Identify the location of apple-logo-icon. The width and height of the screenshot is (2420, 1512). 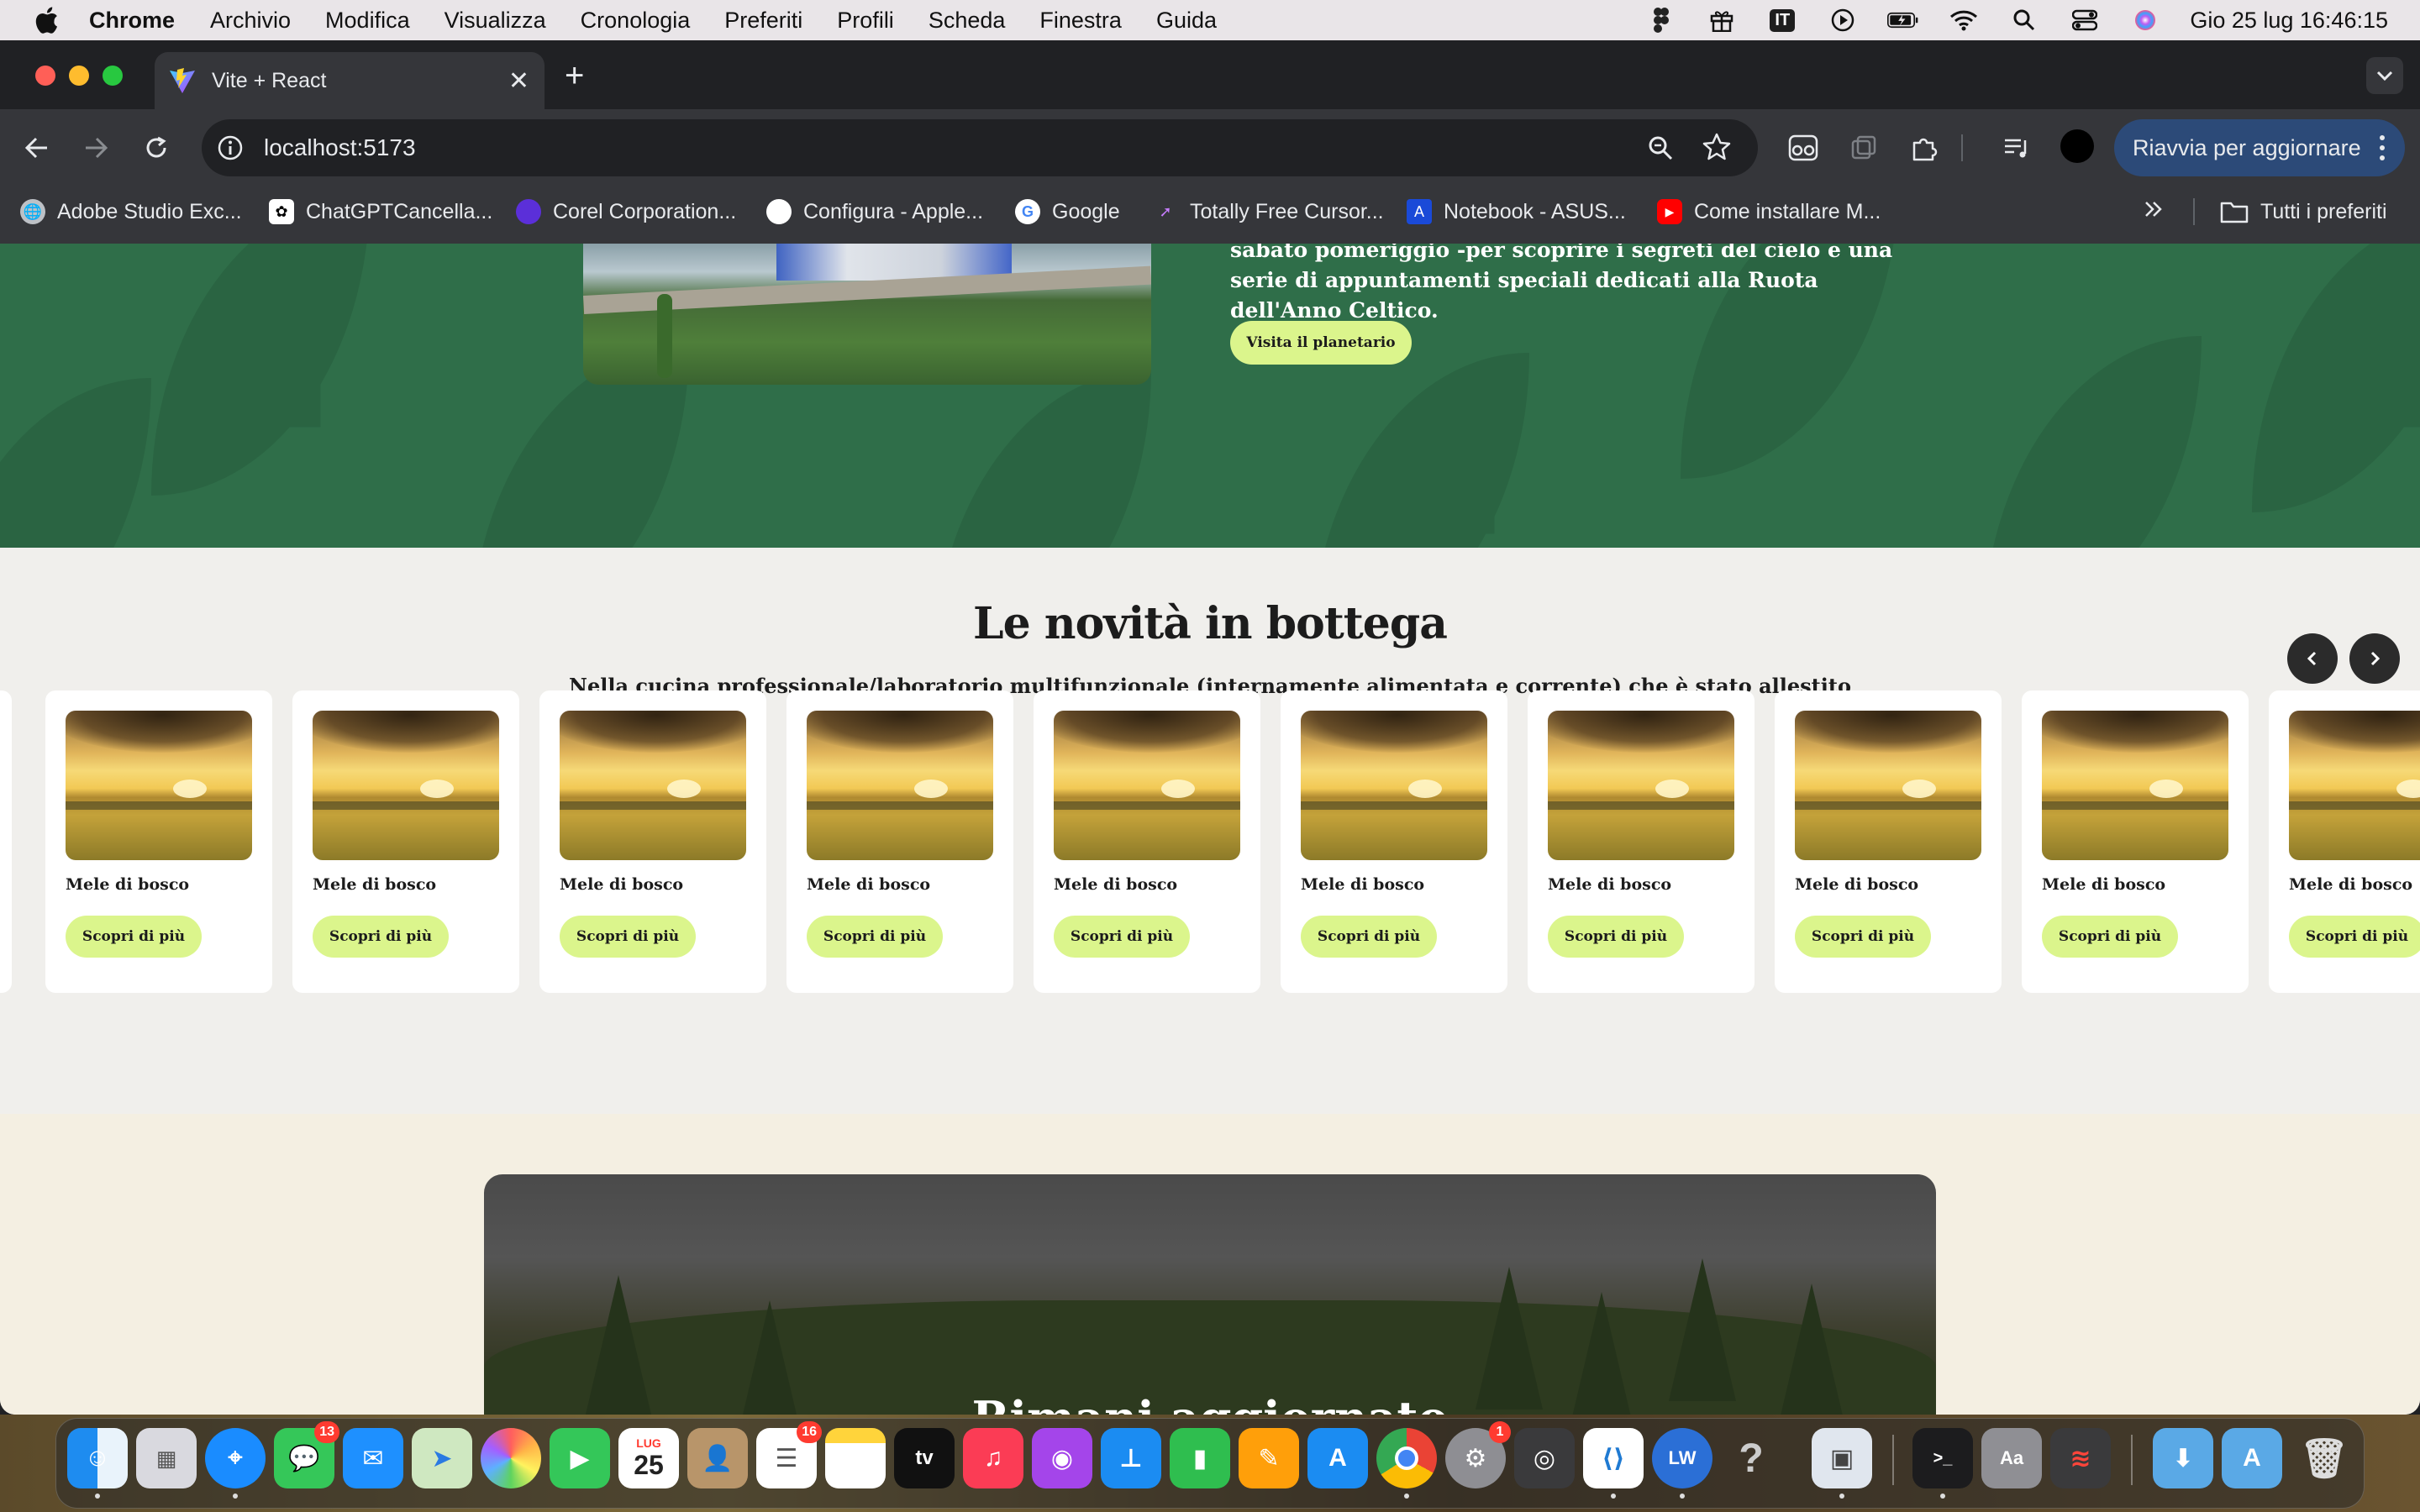
(46, 20).